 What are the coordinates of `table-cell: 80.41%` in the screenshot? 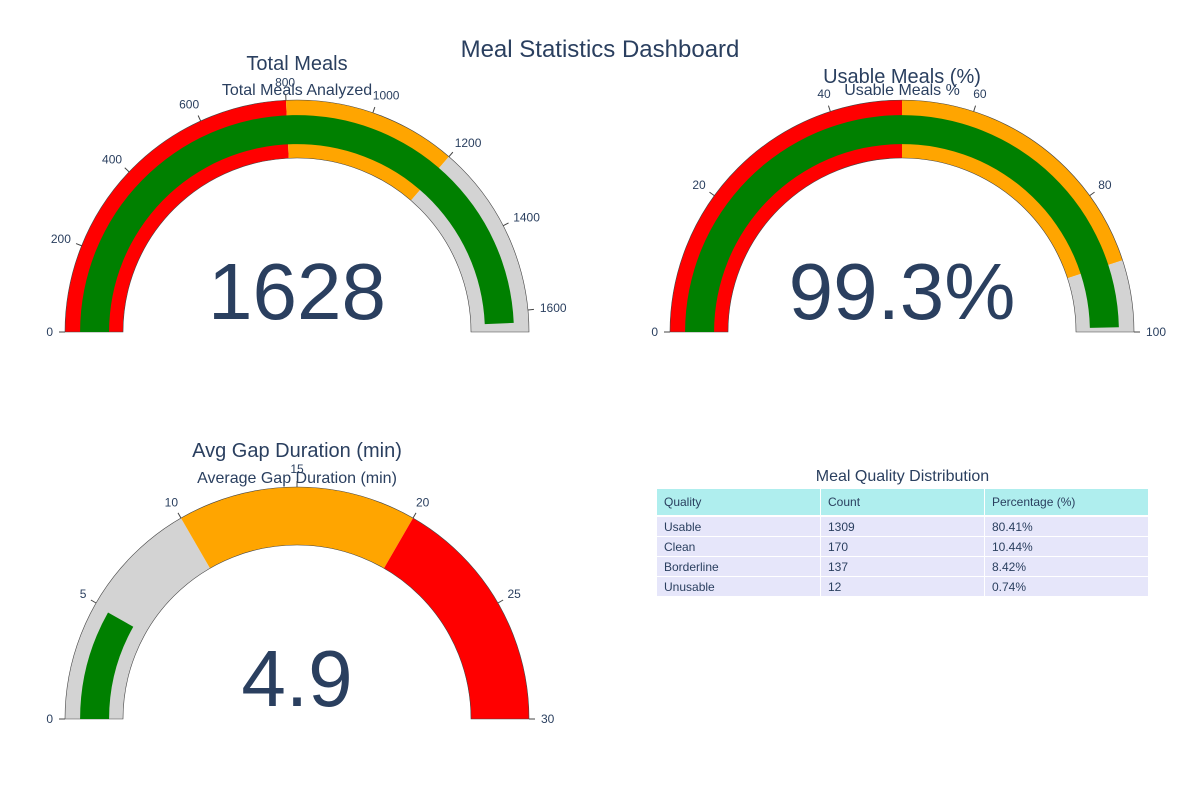 It's located at (1066, 526).